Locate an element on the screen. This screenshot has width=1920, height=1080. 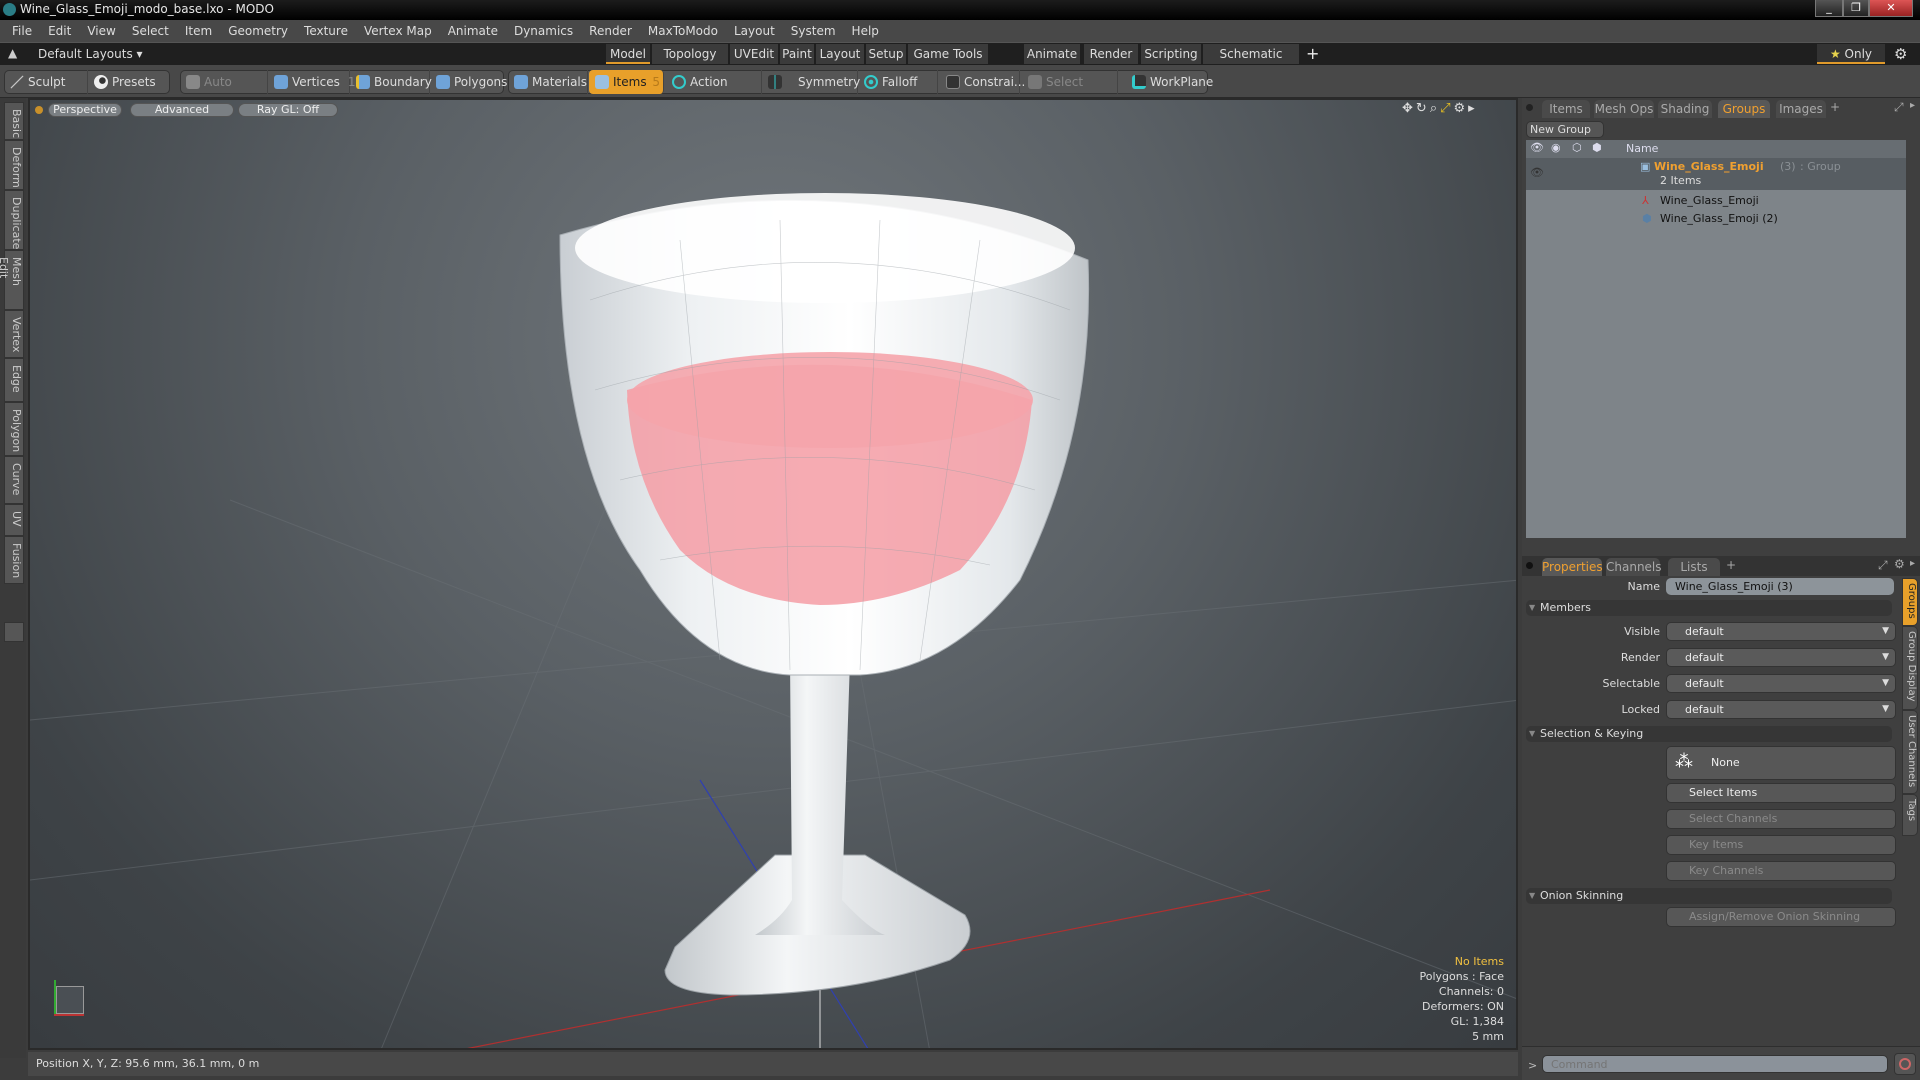
tab-mesh-ops: Mesh Ops is located at coordinates (1624, 109).